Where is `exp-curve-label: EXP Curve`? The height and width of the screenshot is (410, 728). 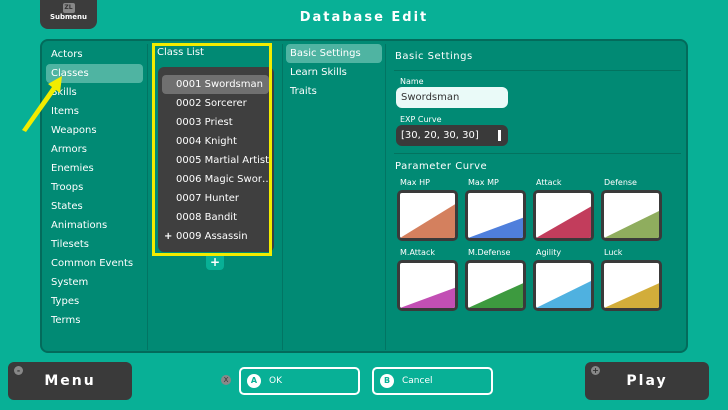 exp-curve-label: EXP Curve is located at coordinates (421, 119).